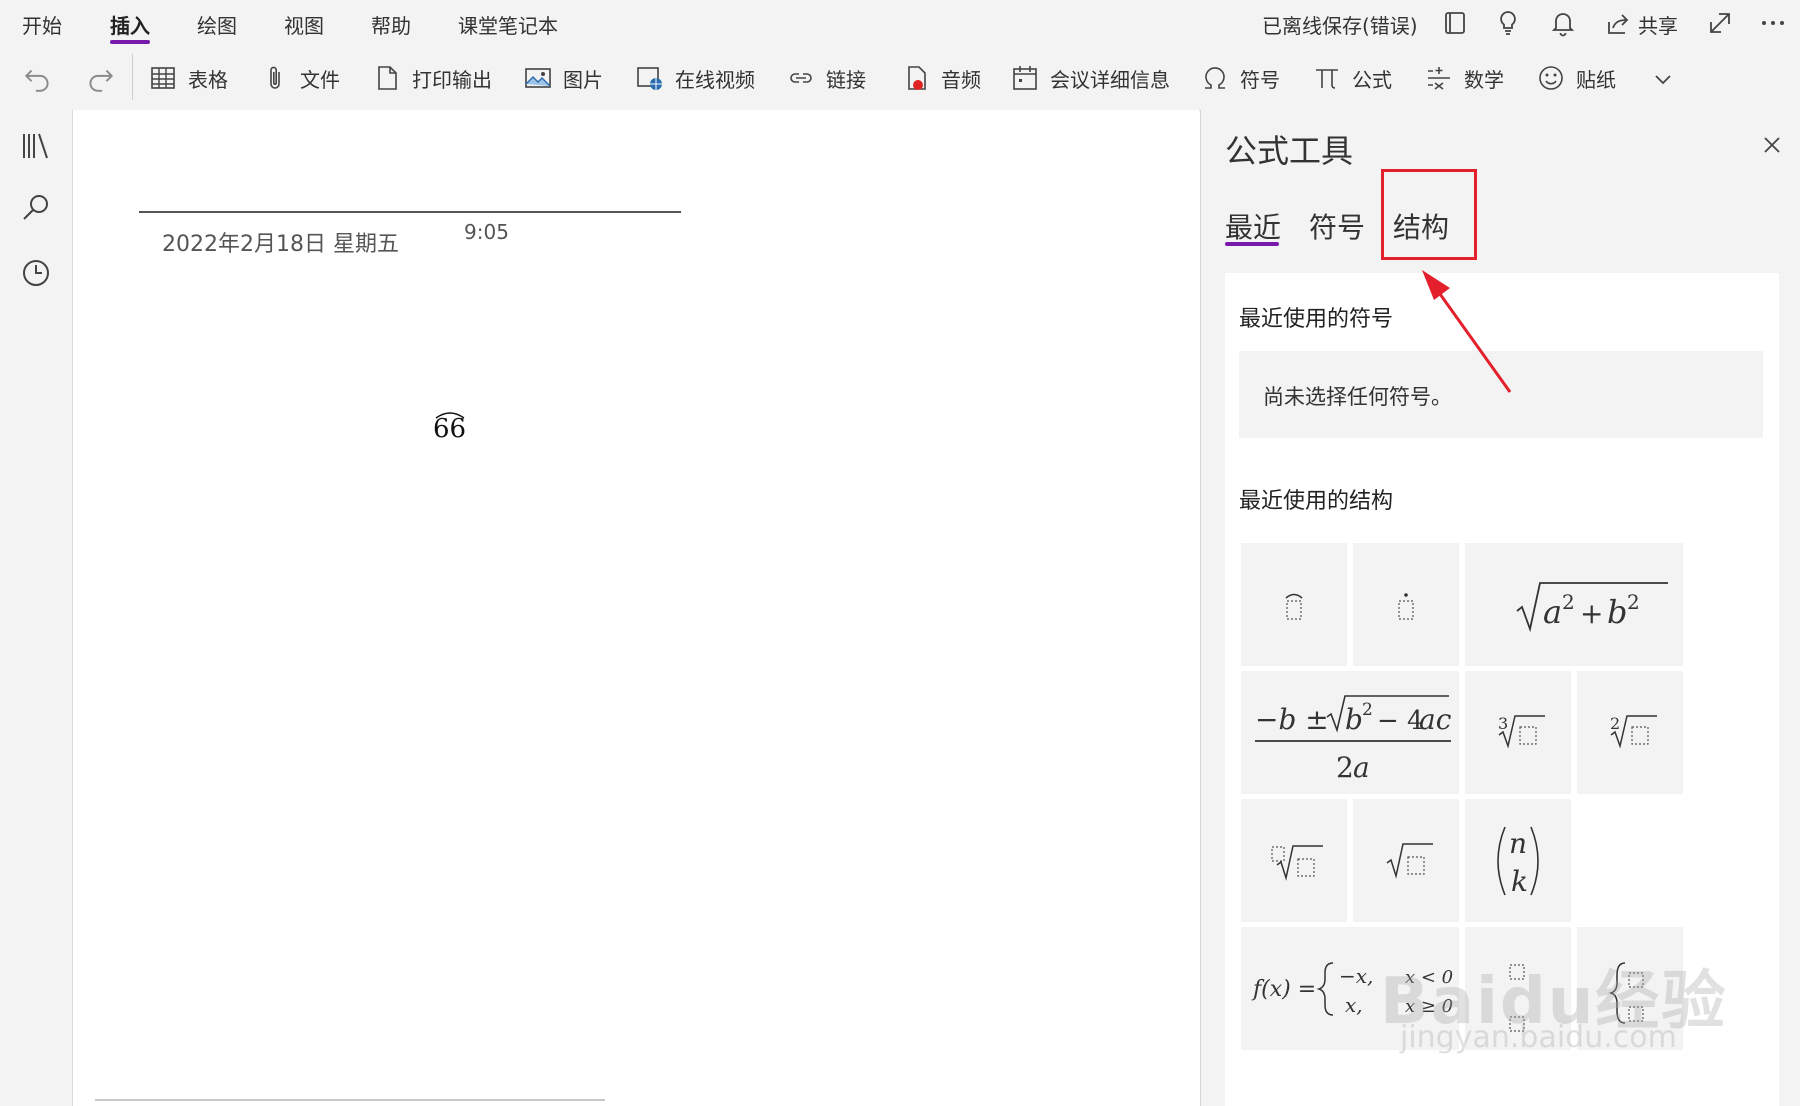 Image resolution: width=1800 pixels, height=1106 pixels. I want to click on lightbulb-icon, so click(1508, 23).